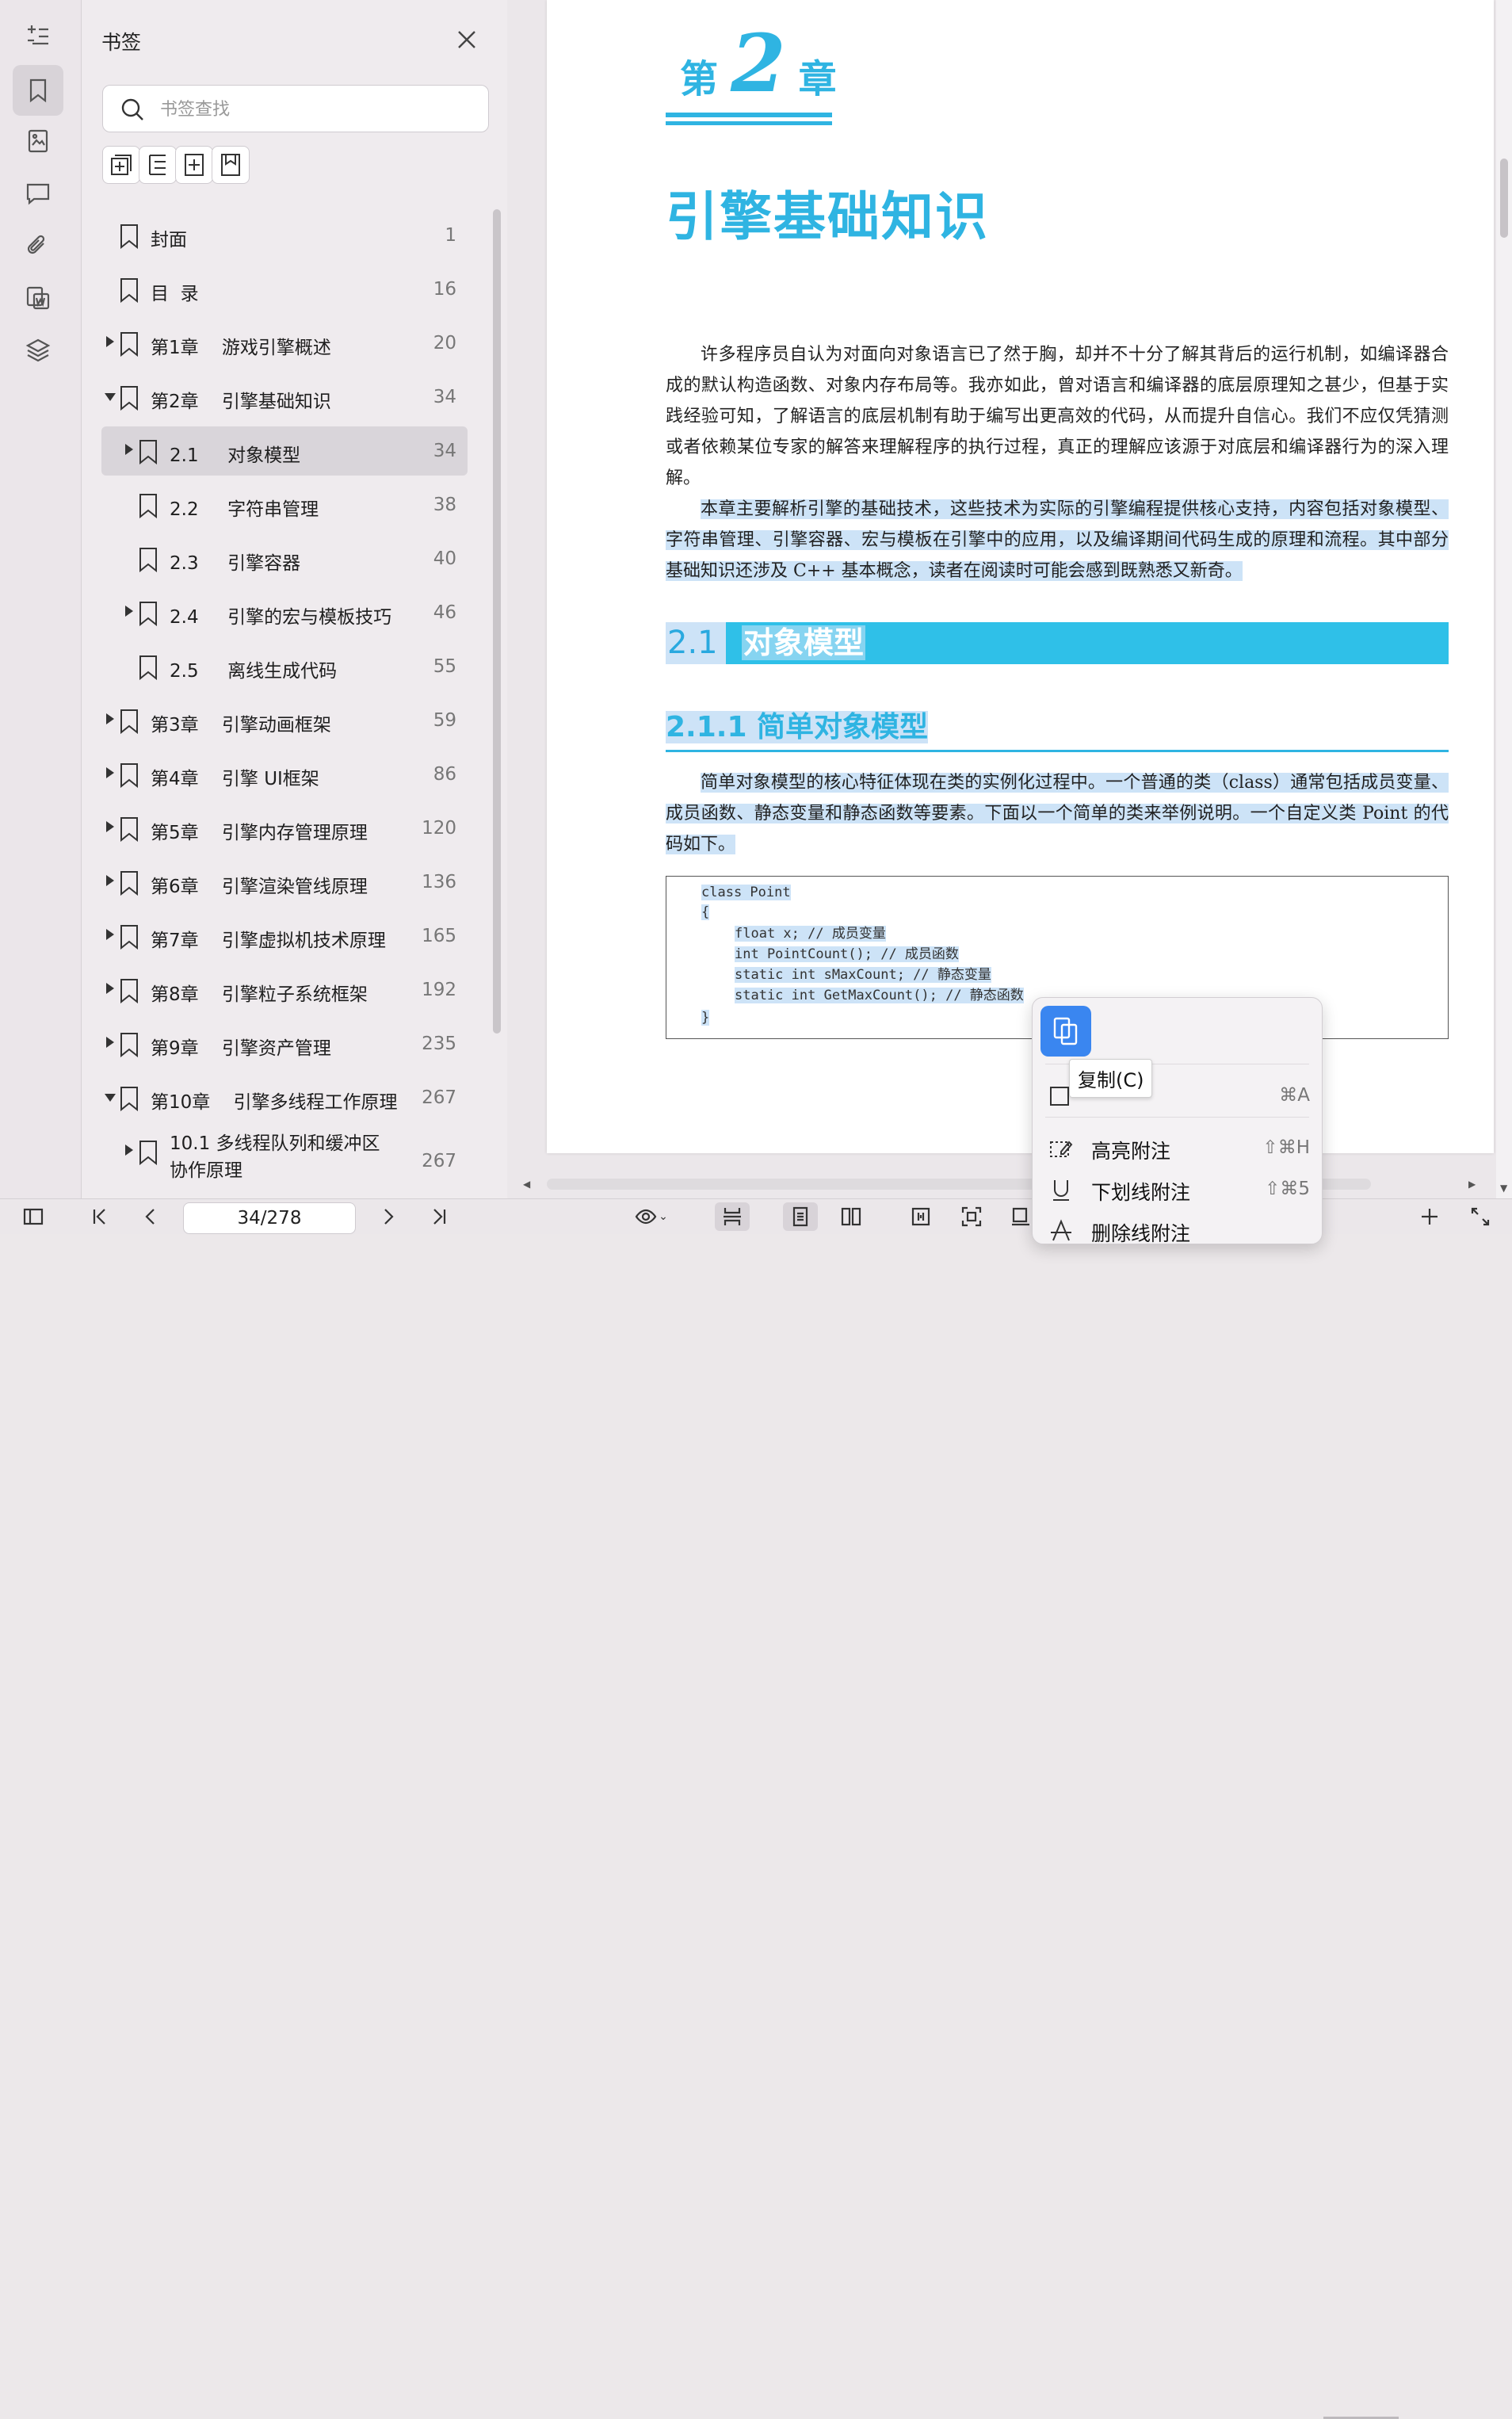 The width and height of the screenshot is (1512, 2419). I want to click on scroll-right-arrow-icon: ▶, so click(1472, 1184).